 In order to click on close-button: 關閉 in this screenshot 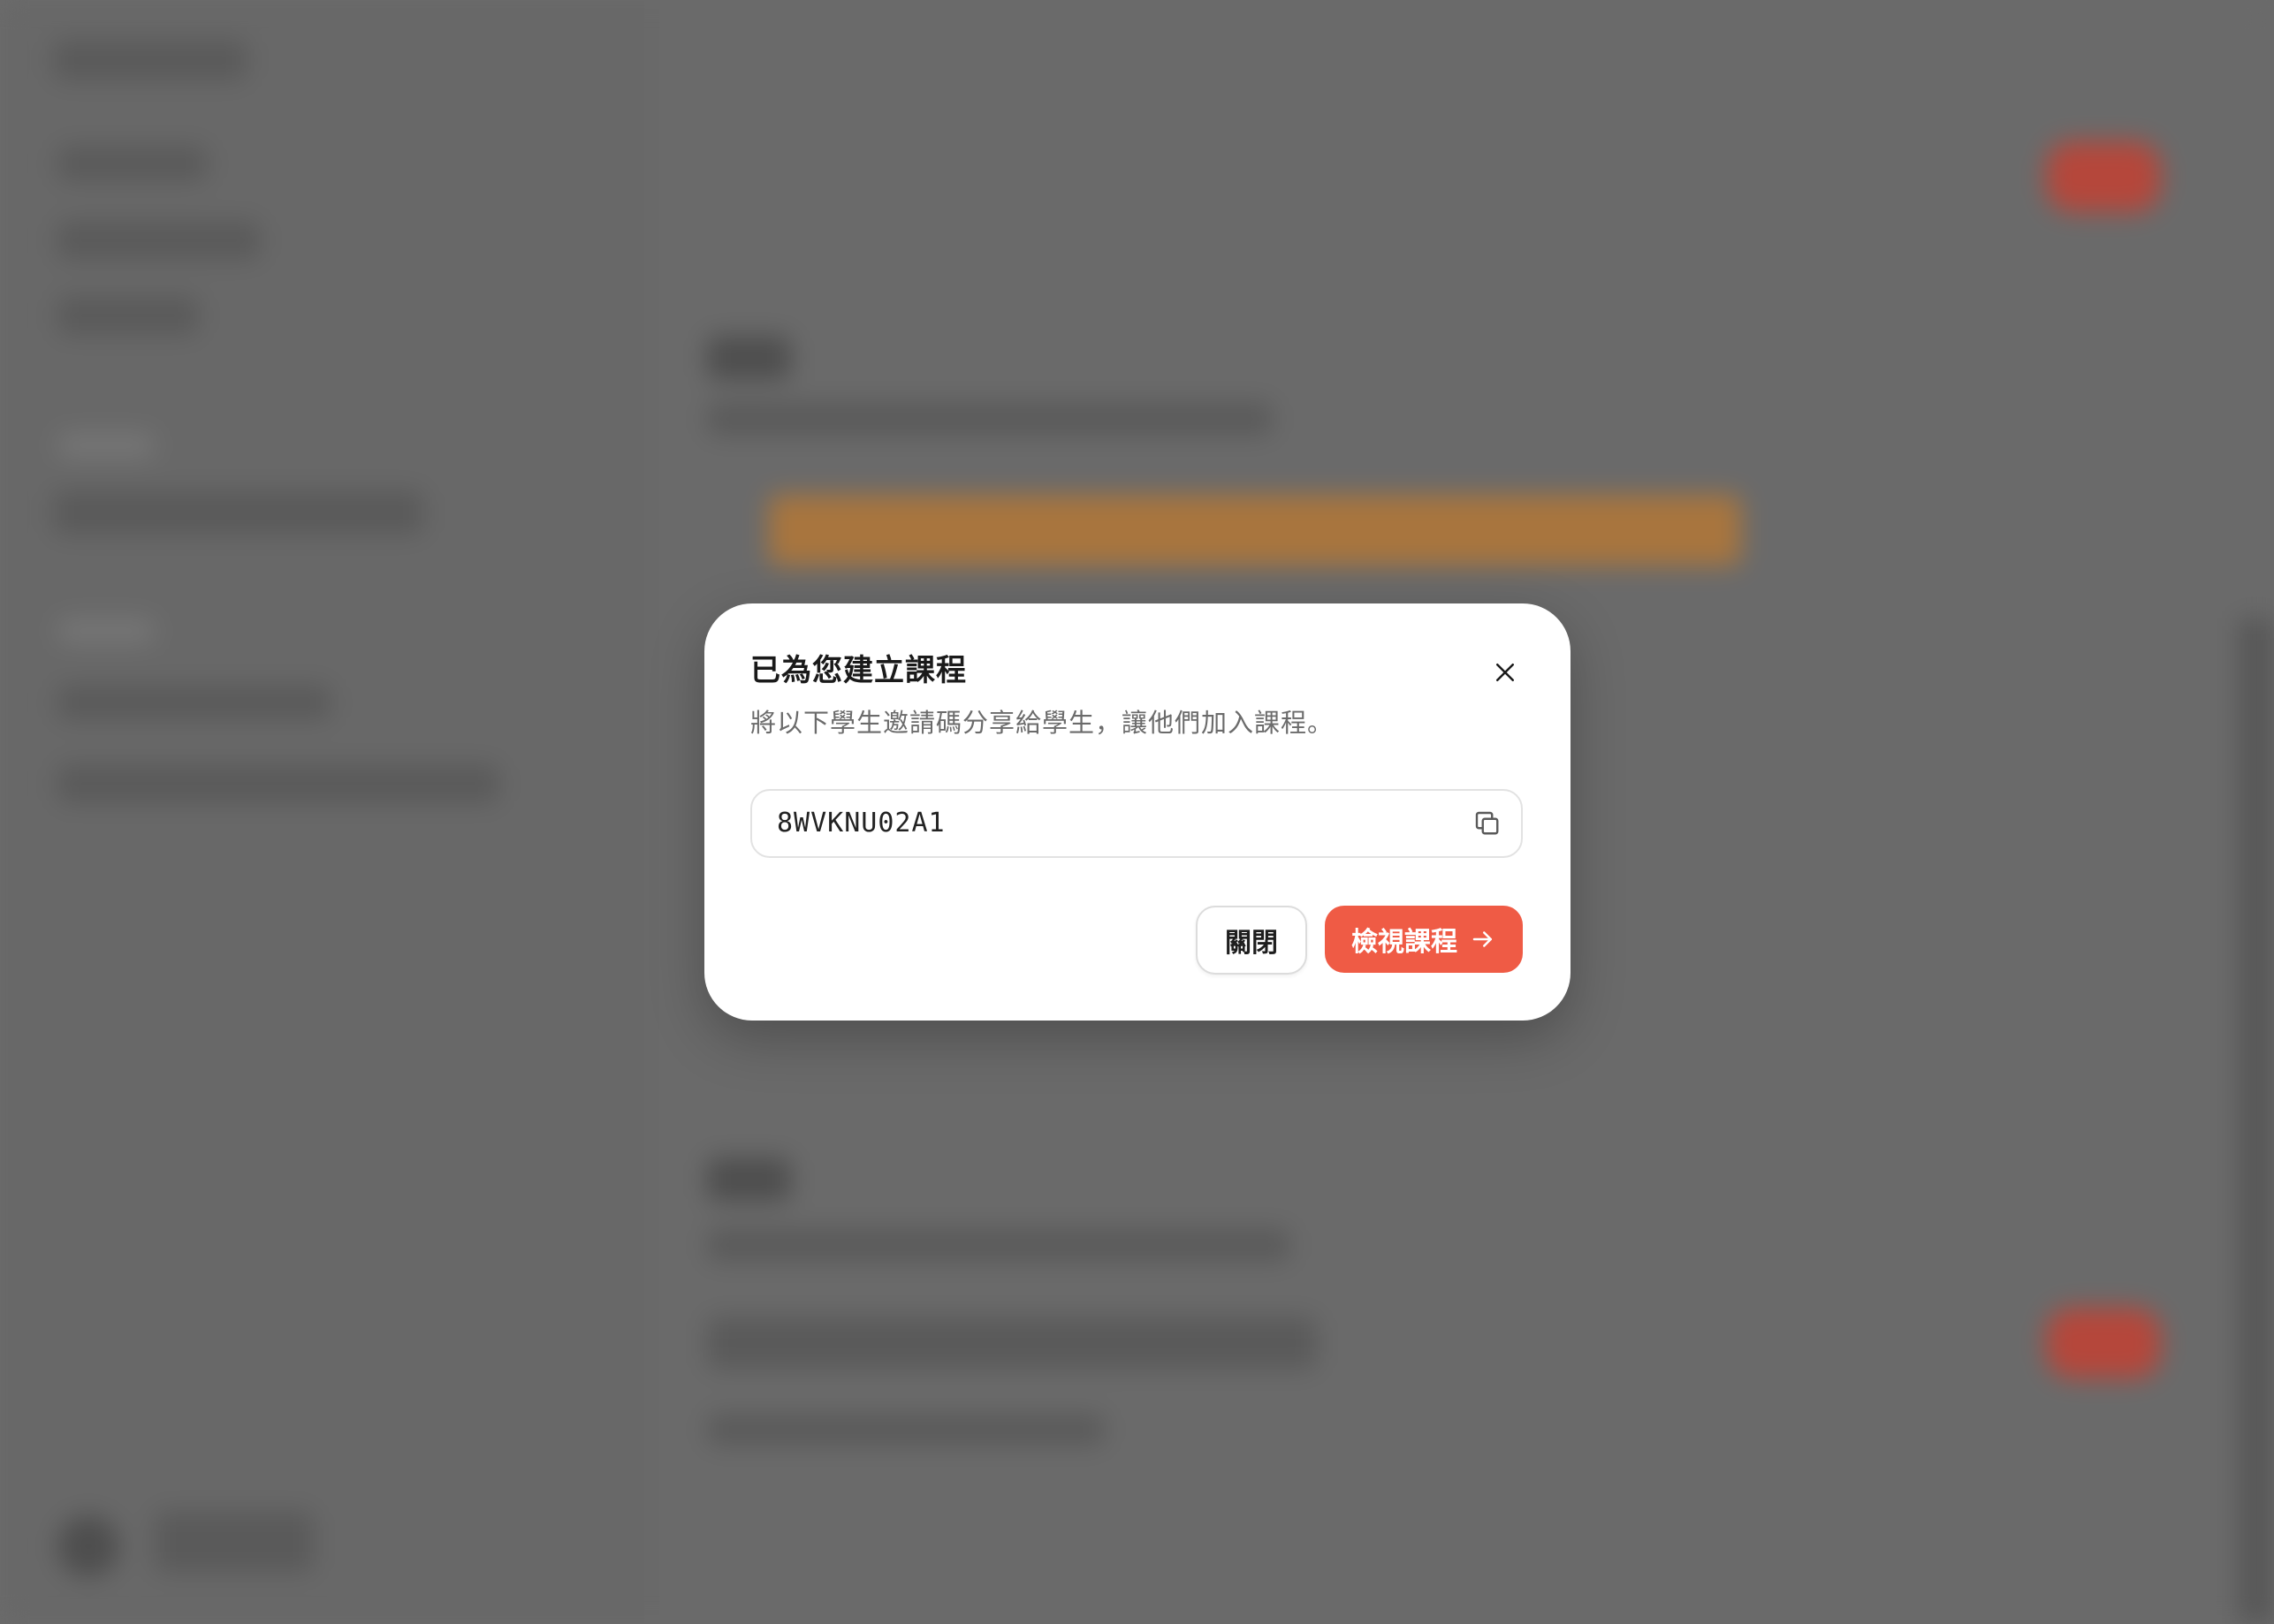, I will do `click(1252, 940)`.